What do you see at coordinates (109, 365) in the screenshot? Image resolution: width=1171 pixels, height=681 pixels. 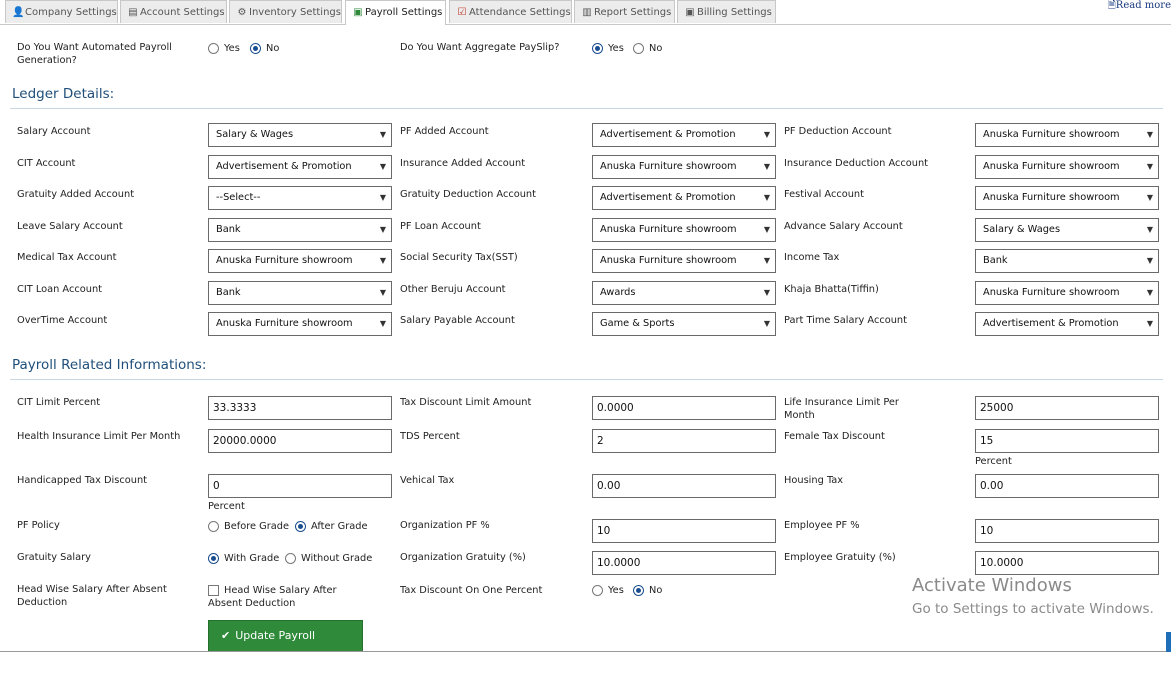 I see `payroll-info-heading: Payroll Related Informations:` at bounding box center [109, 365].